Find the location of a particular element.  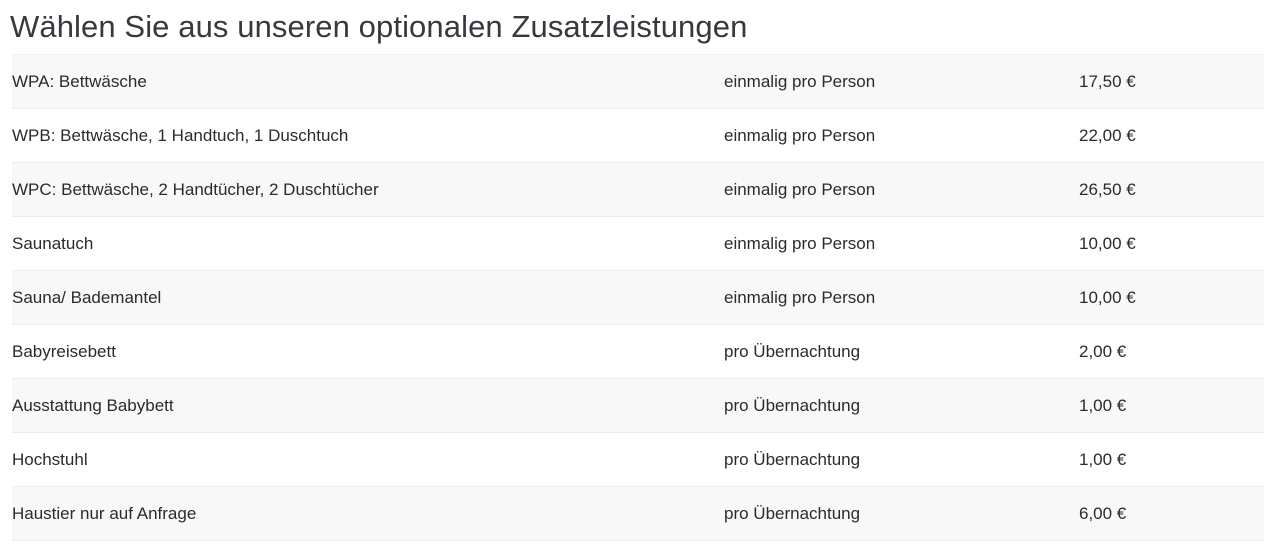

table-row: Hochstuhl pro Übernachtung 1,00 € is located at coordinates (638, 459).